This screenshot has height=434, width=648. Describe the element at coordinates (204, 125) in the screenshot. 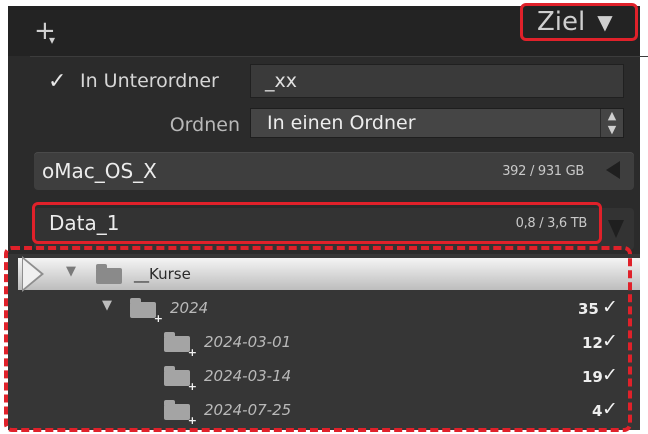

I see `sort-label: Ordnen` at that location.